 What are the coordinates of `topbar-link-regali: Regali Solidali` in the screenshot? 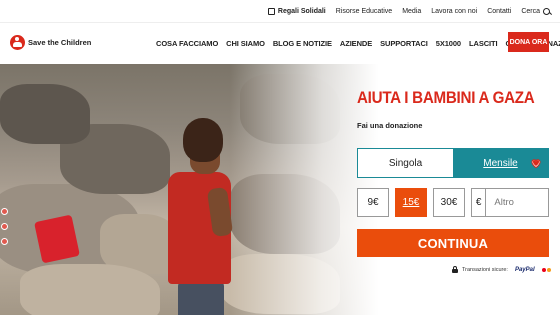 It's located at (296, 11).